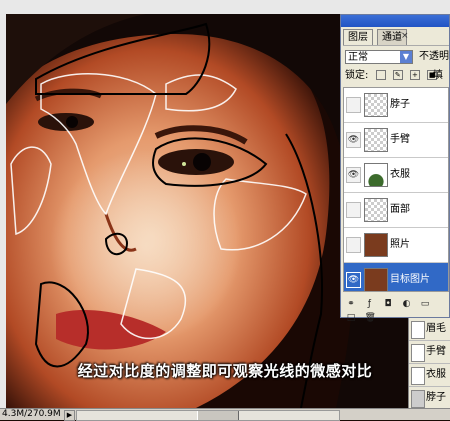 The height and width of the screenshot is (421, 450). I want to click on secondary-panel: 眉毛 手臂 衣服 脖子, so click(429, 364).